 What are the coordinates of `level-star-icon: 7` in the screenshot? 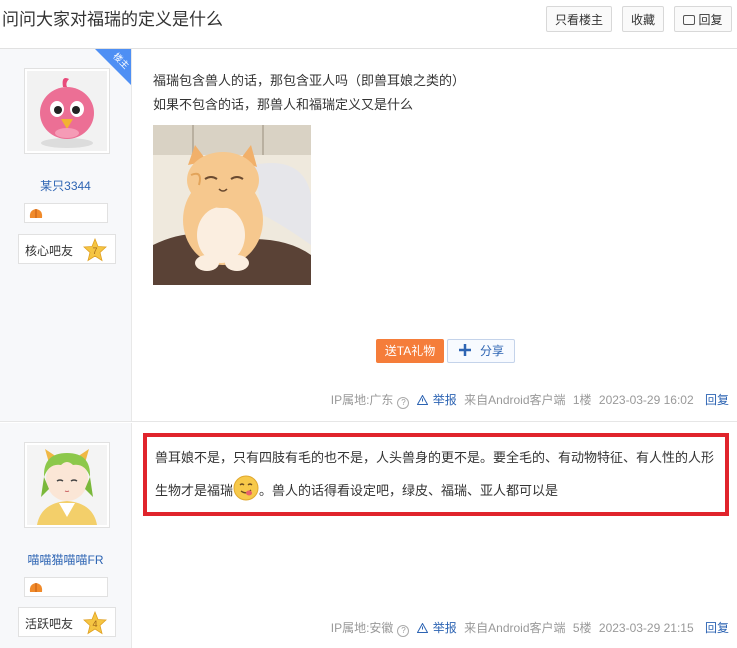 It's located at (95, 250).